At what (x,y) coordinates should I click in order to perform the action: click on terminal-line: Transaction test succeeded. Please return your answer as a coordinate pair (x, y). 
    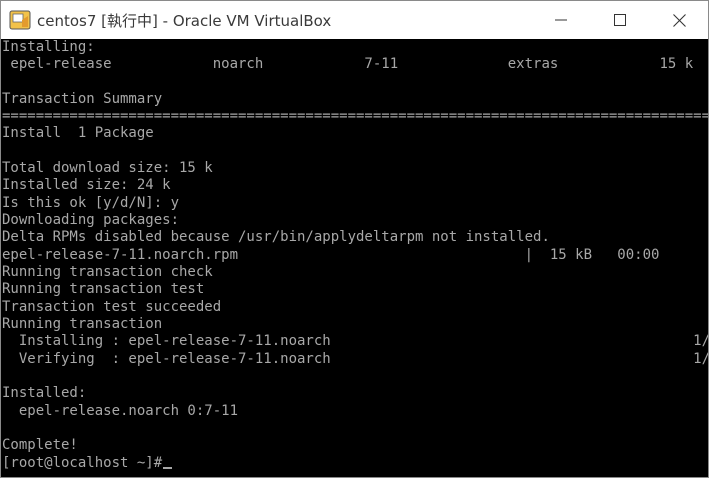
    Looking at the image, I should click on (112, 307).